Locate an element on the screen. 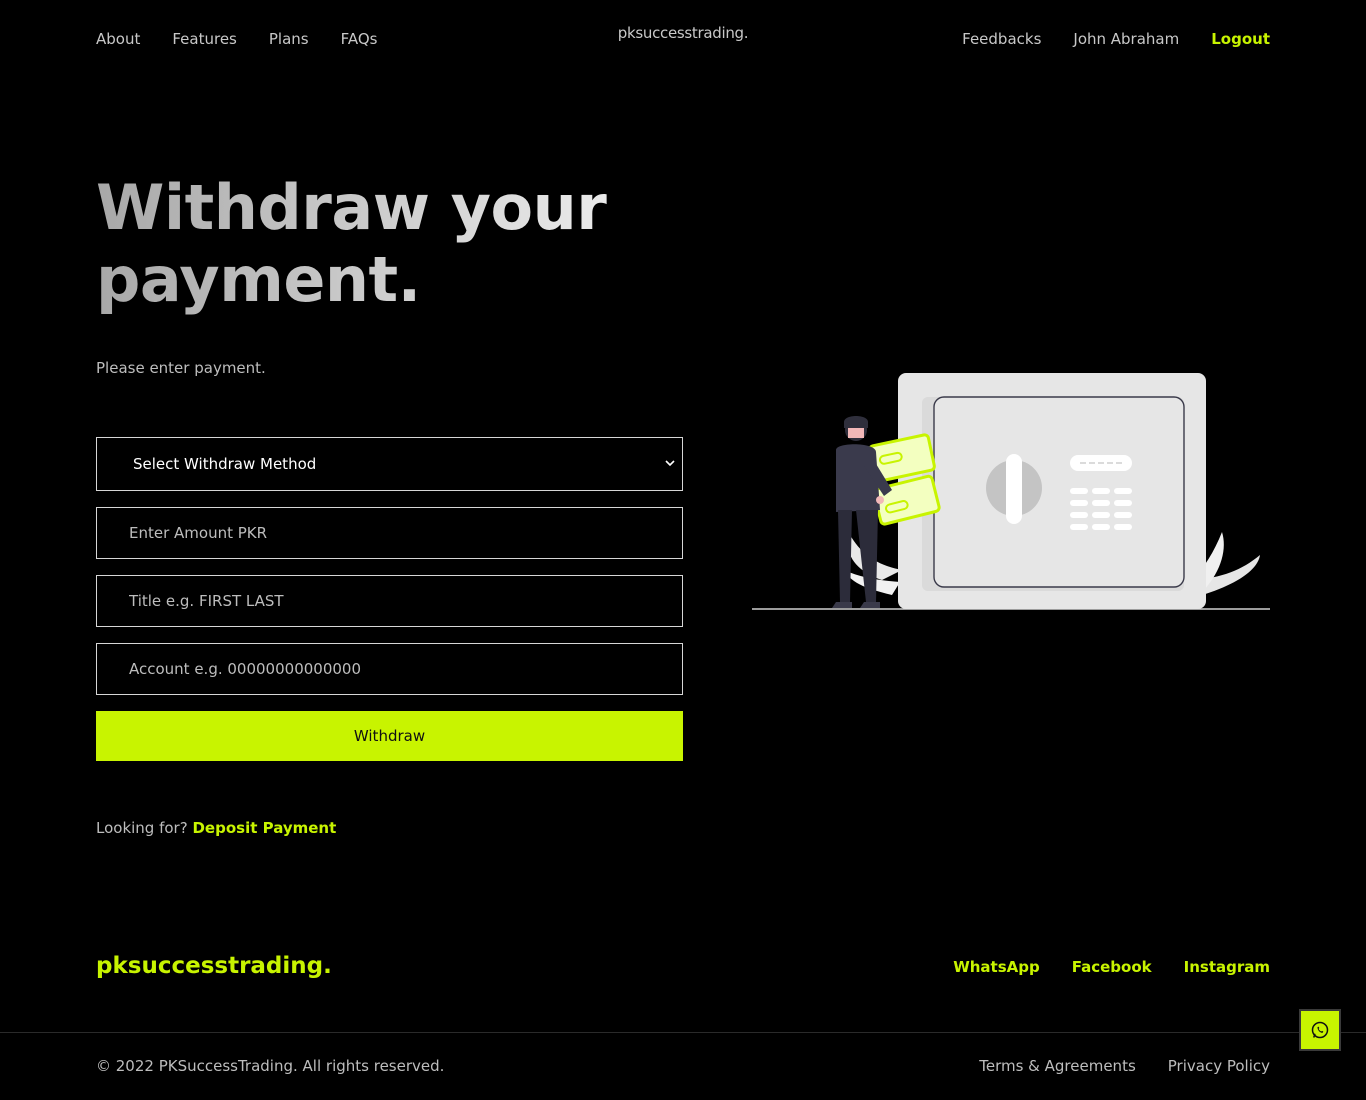 This screenshot has height=1100, width=1366. page-title: Withdraw your payment. is located at coordinates (376, 244).